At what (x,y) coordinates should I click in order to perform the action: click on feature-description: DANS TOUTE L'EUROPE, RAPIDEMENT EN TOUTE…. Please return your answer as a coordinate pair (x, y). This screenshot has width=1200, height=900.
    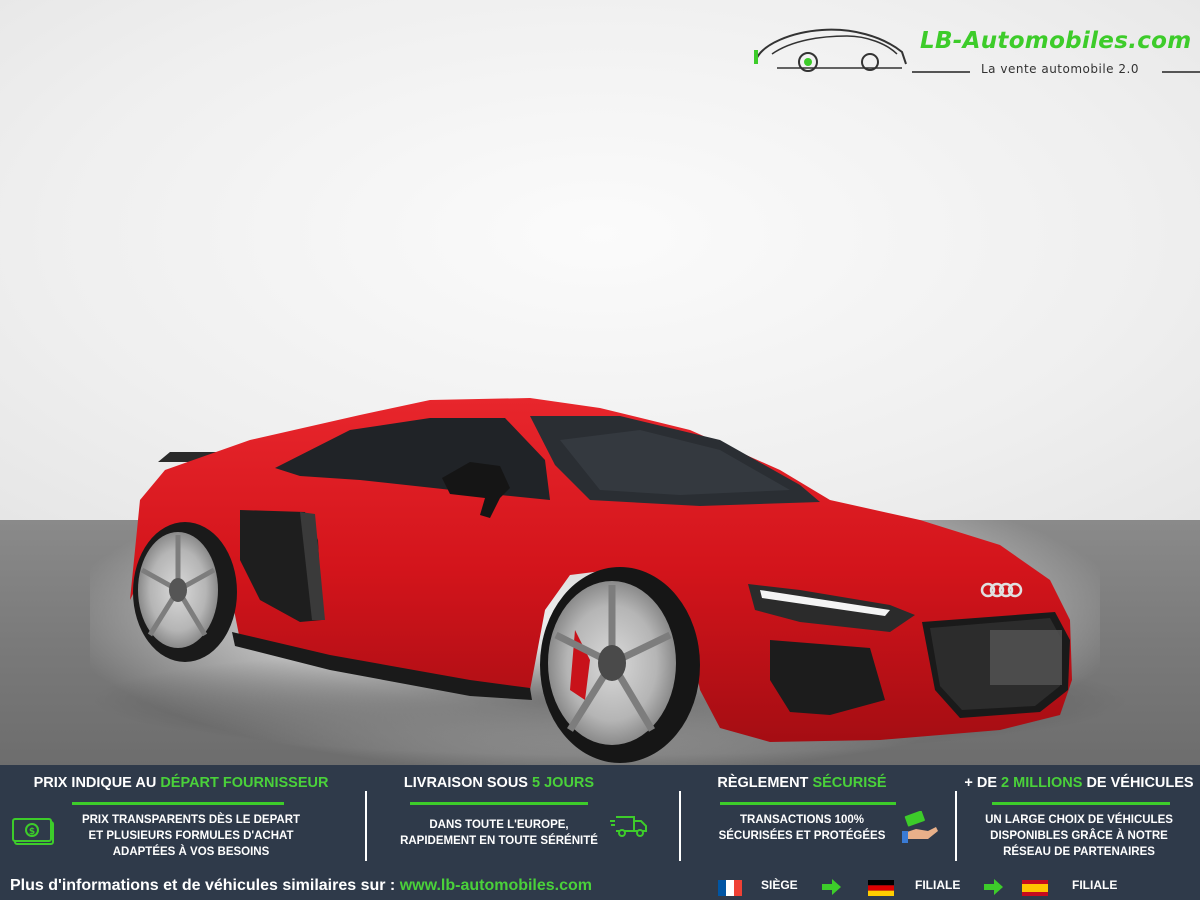
    Looking at the image, I should click on (499, 833).